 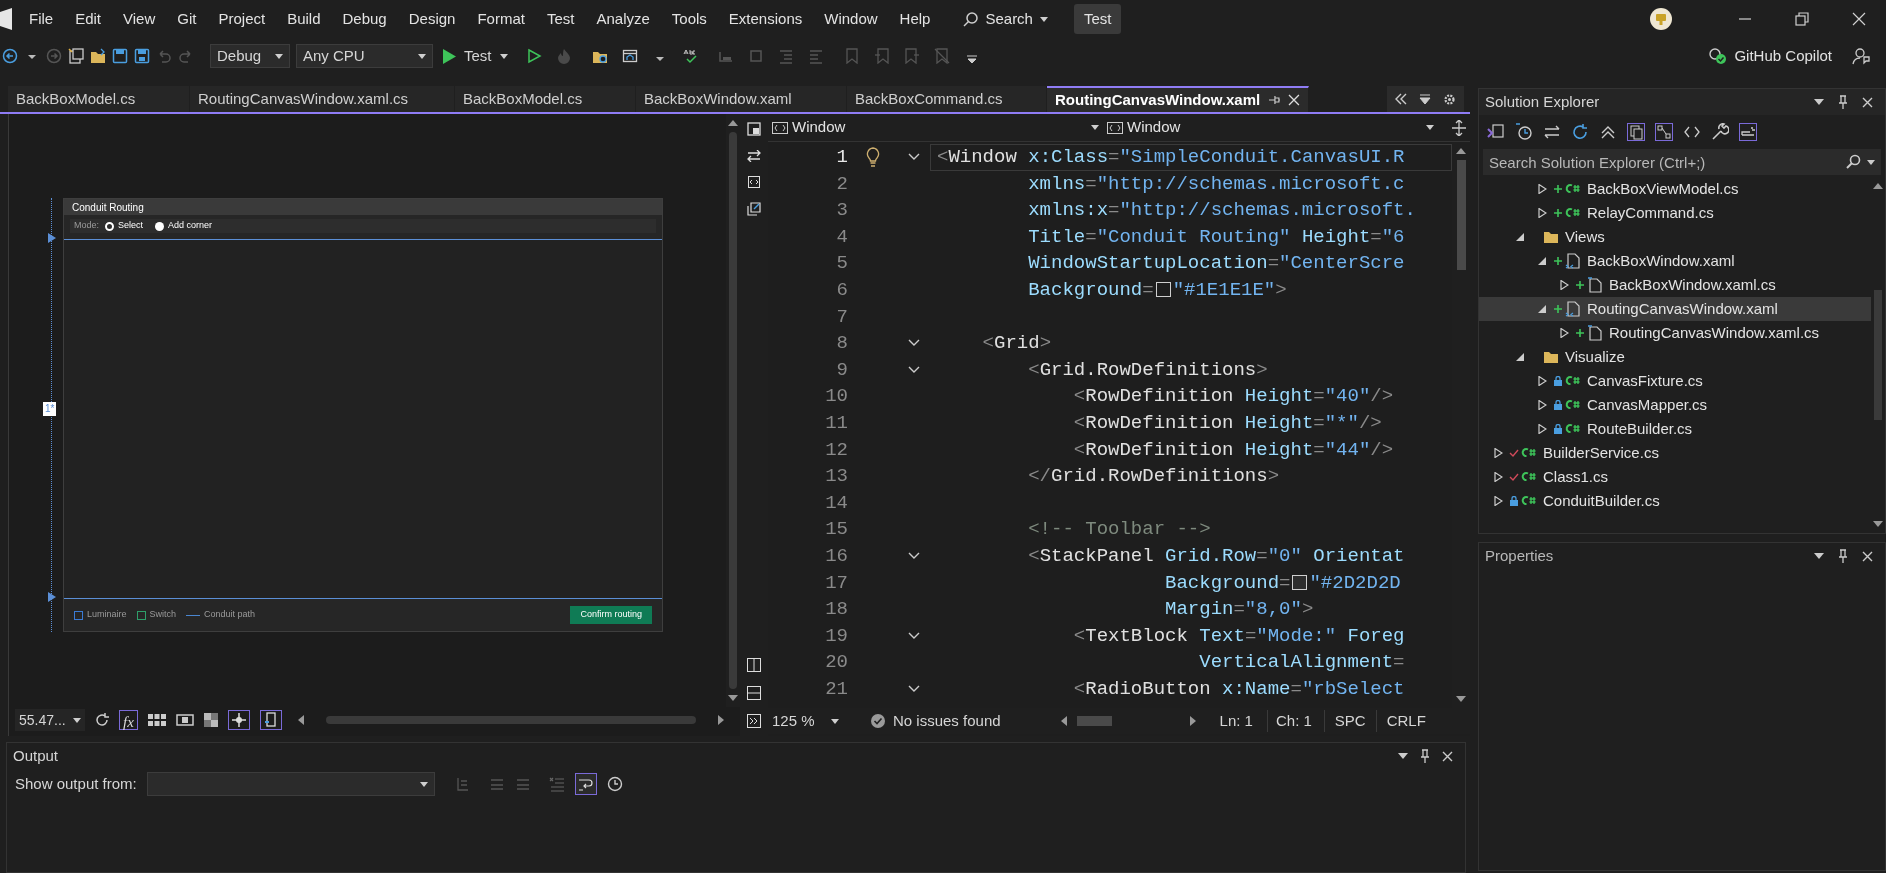 I want to click on menu-item: Help, so click(x=915, y=19).